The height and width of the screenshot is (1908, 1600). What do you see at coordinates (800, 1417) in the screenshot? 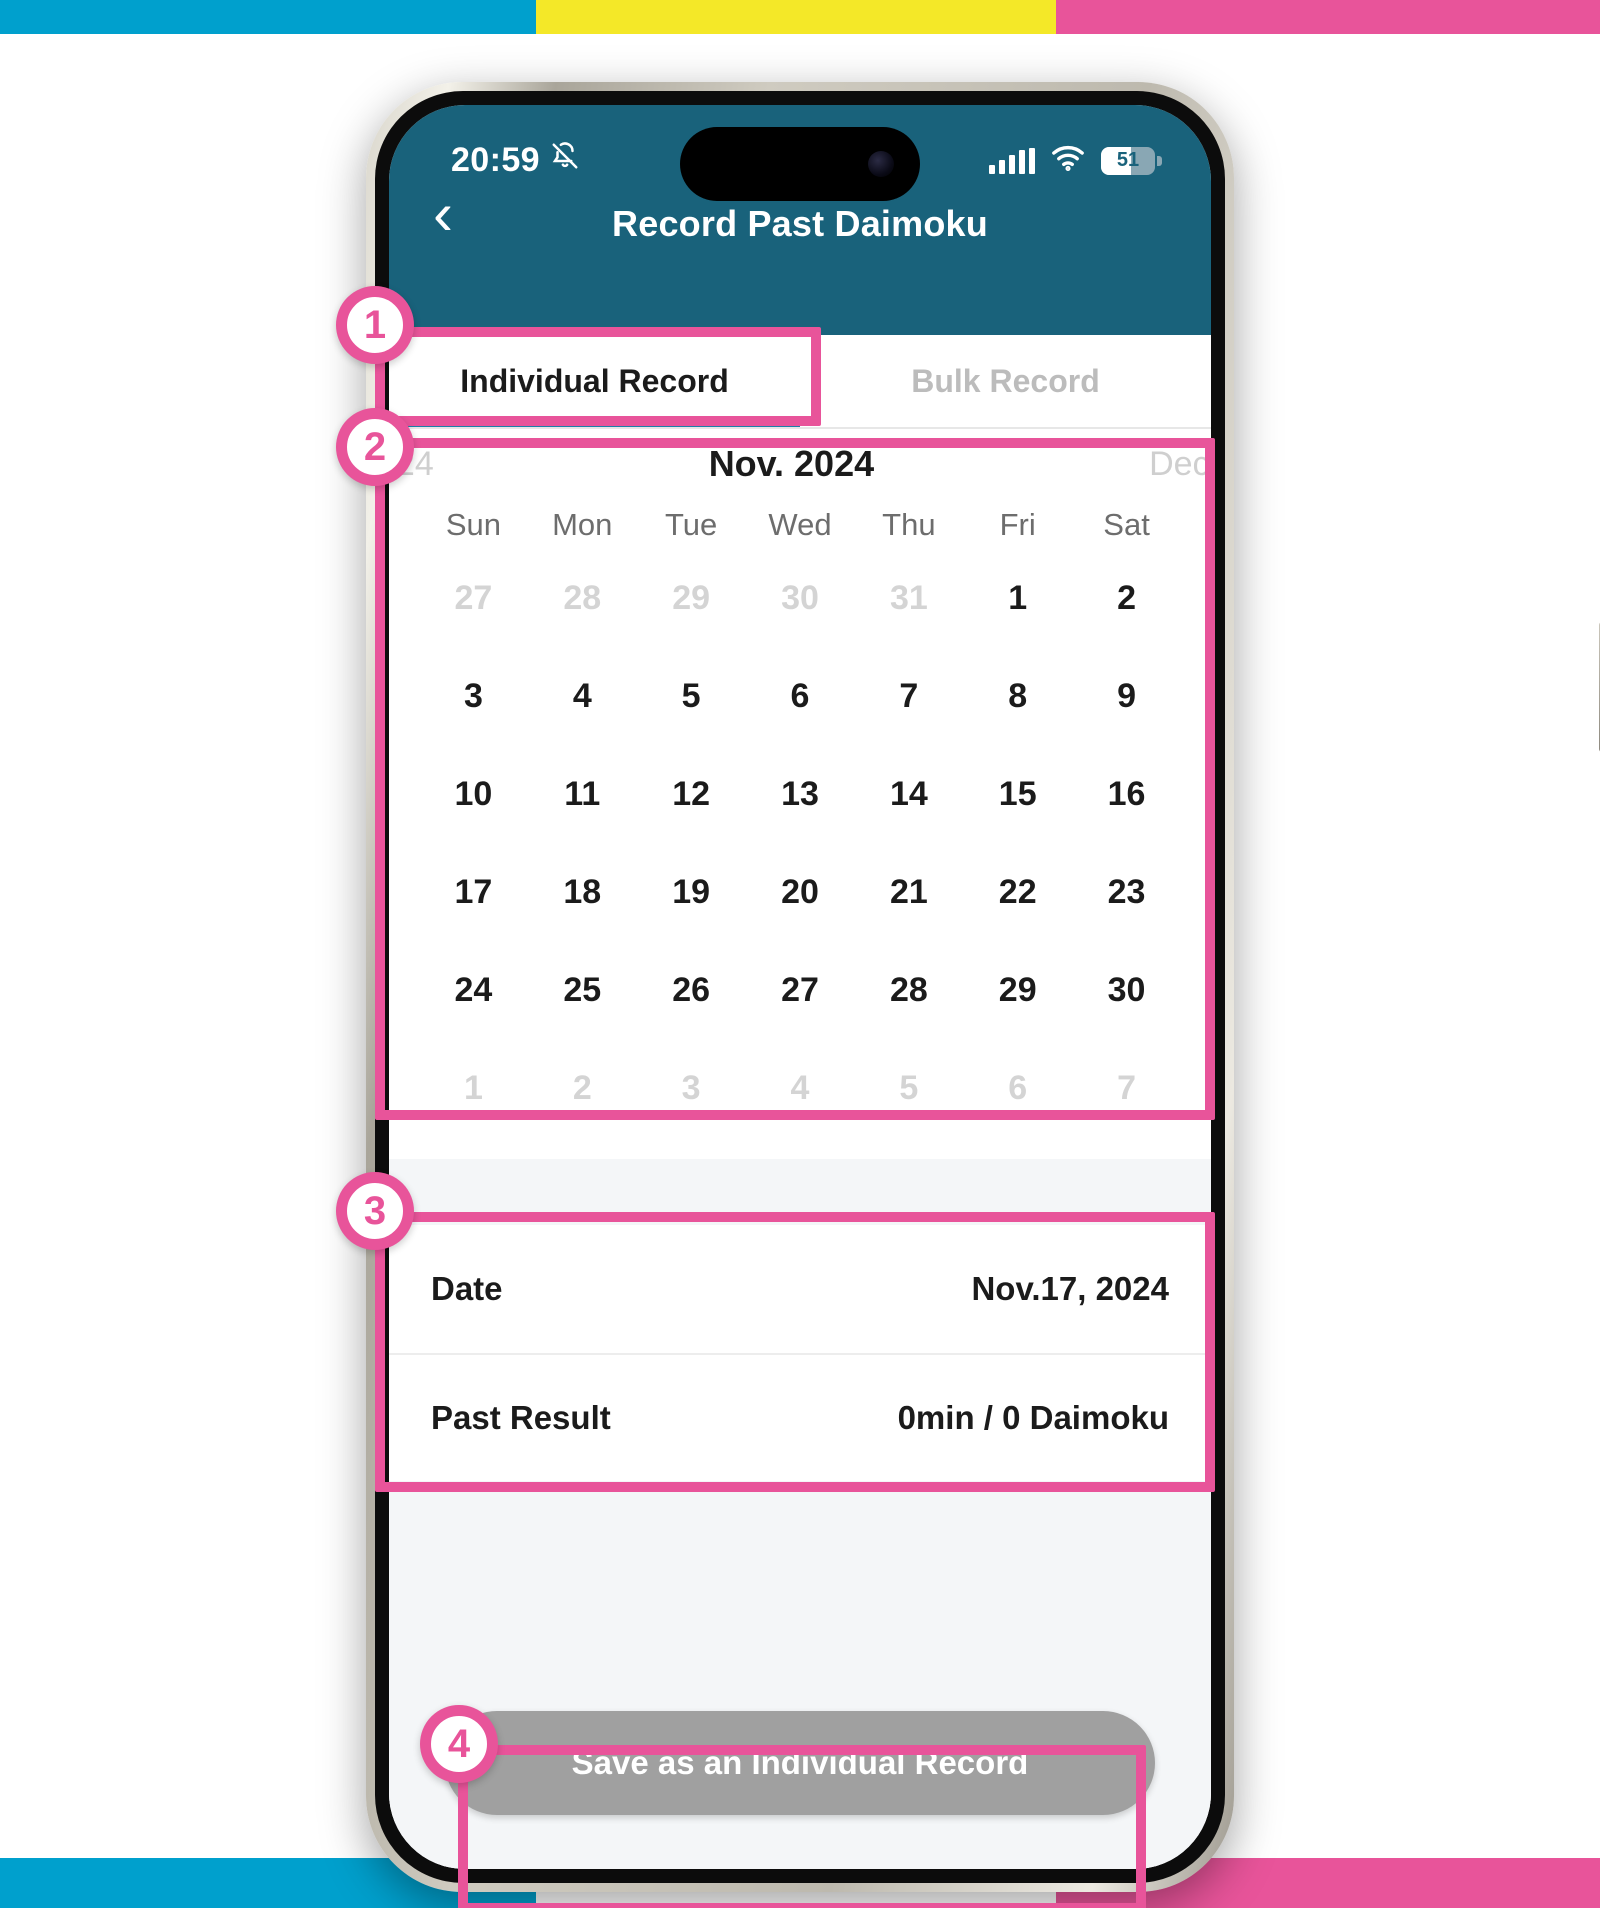
I see `detail-row: Past Result 0min / 0 Daimoku` at bounding box center [800, 1417].